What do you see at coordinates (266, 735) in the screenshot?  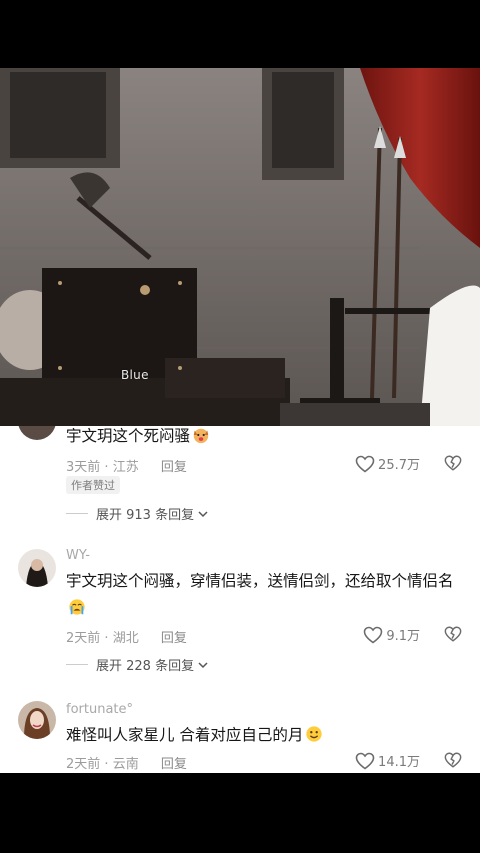 I see `comment-text: 难怪叫人家星儿 合着对应自己的月` at bounding box center [266, 735].